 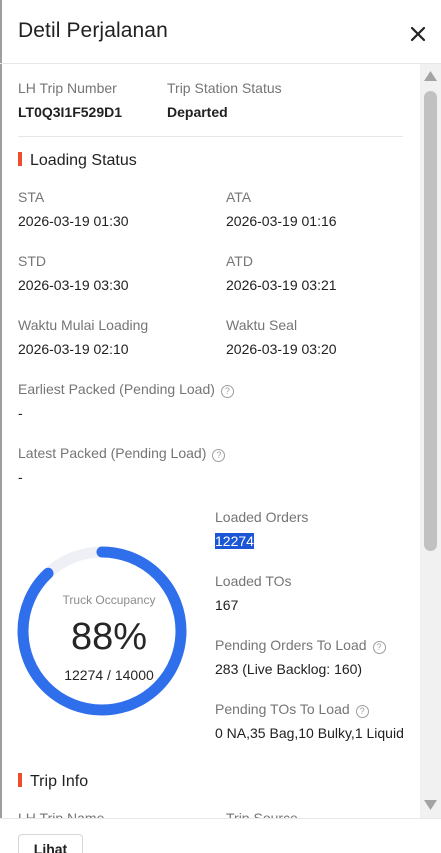 I want to click on loaded-orders-value: 12274, so click(x=234, y=541).